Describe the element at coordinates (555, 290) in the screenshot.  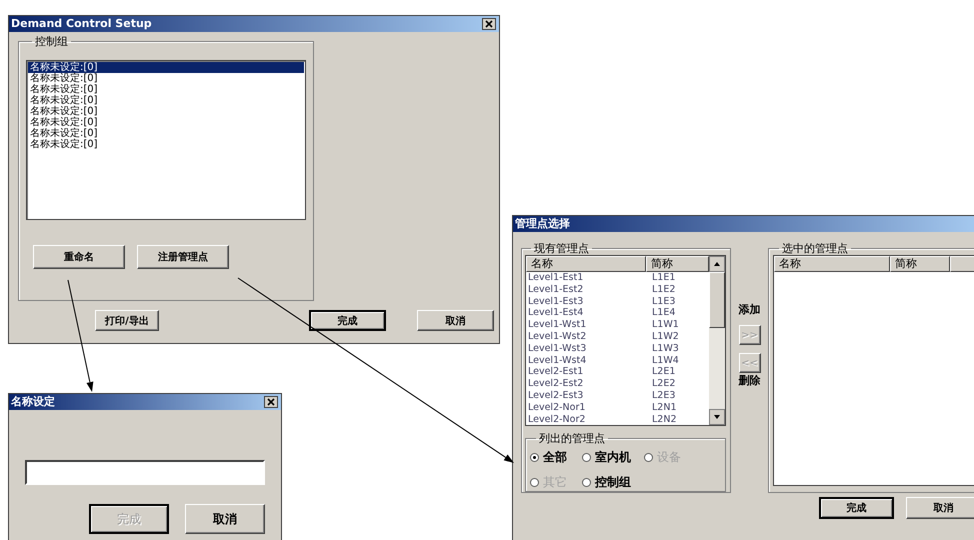
I see `table-cell-text: Level1-Est2` at that location.